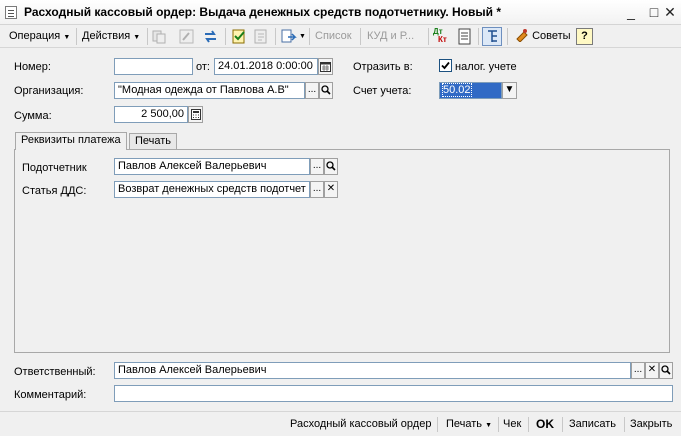 This screenshot has width=681, height=436. Describe the element at coordinates (209, 90) in the screenshot. I see `organization-input: "Модная одежда от Павлова А.В"` at that location.